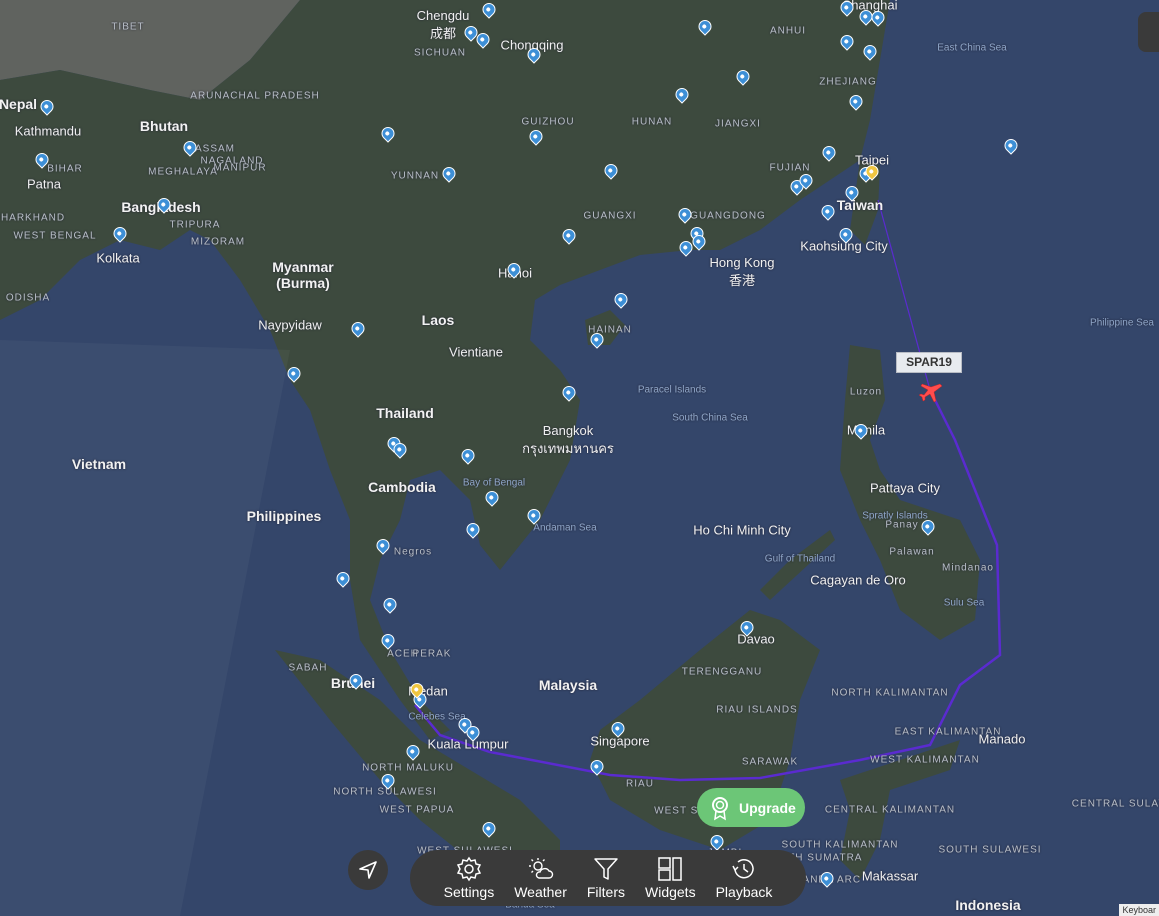  Describe the element at coordinates (890, 876) in the screenshot. I see `map-label: Makassar` at that location.